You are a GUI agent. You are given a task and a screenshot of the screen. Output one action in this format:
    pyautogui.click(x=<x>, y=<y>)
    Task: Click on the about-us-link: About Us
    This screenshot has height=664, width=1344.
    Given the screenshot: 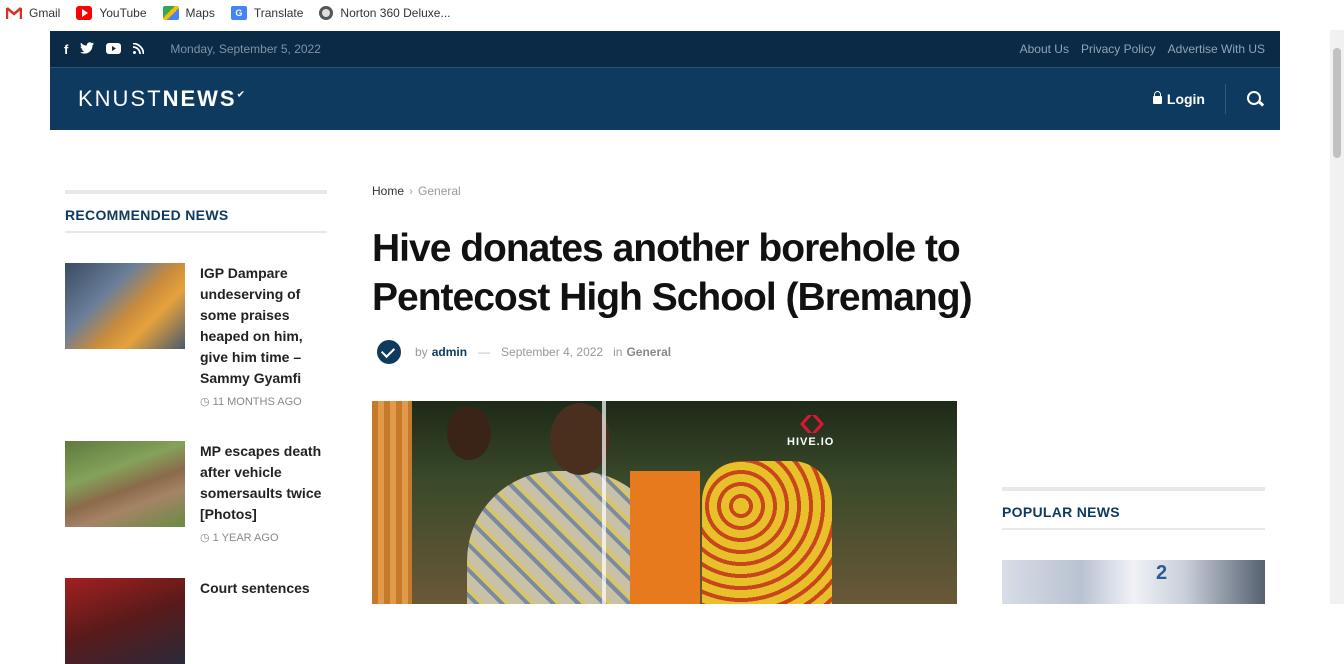 What is the action you would take?
    pyautogui.click(x=1044, y=49)
    